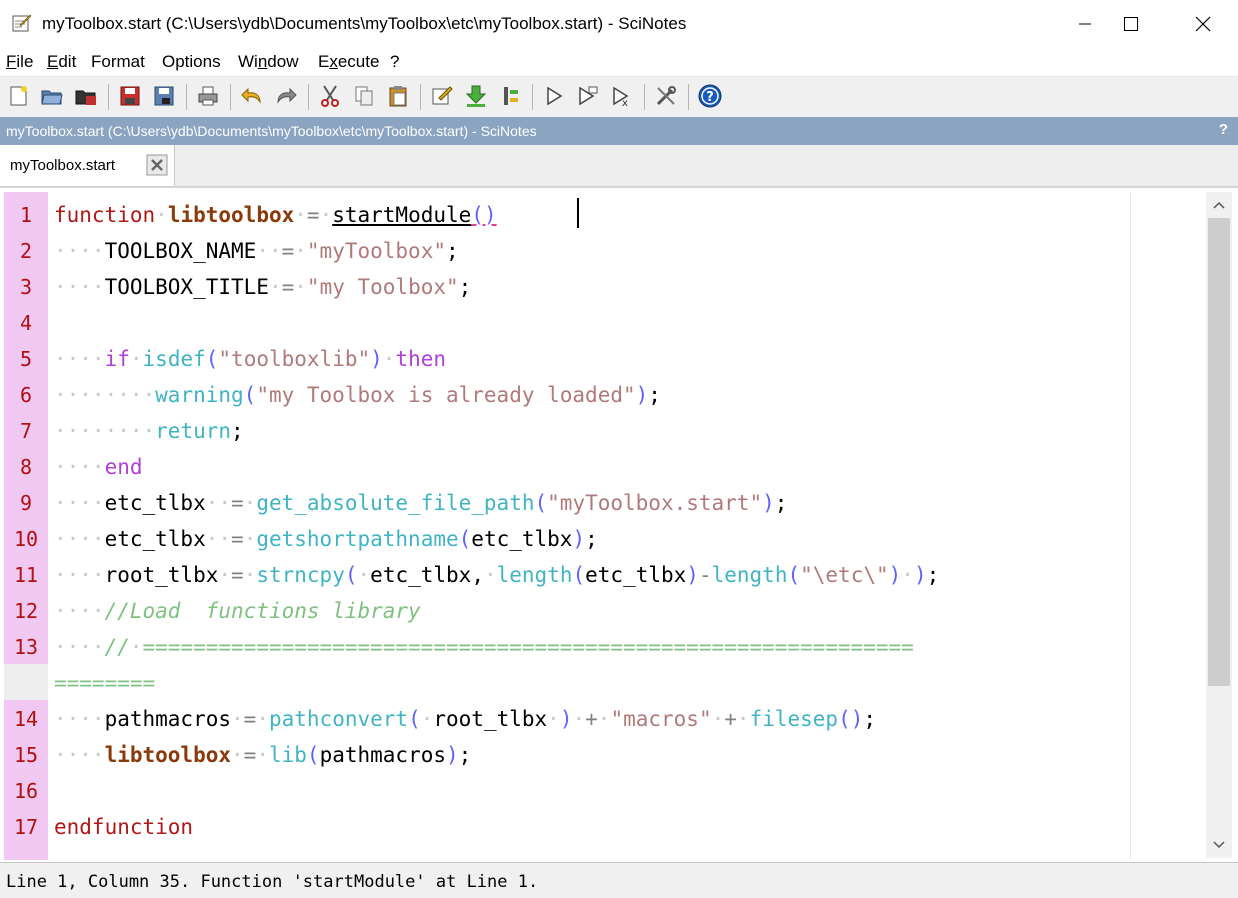 This screenshot has width=1238, height=898. I want to click on open-recent-button, so click(86, 96).